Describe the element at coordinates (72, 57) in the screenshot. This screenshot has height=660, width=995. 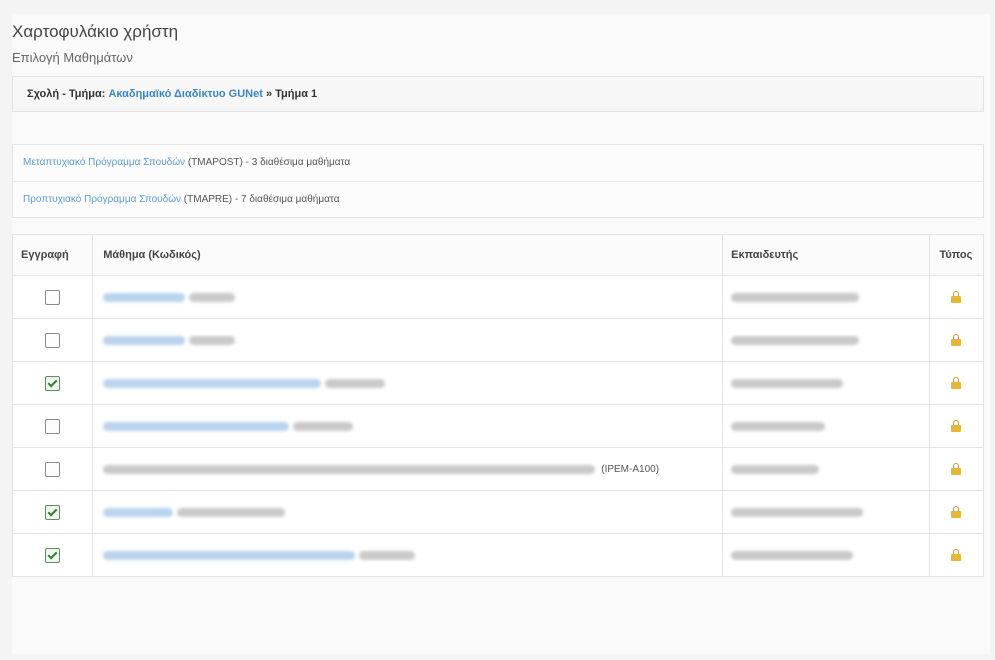
I see `page-subtitle: Επιλογή Μαθημάτων` at that location.